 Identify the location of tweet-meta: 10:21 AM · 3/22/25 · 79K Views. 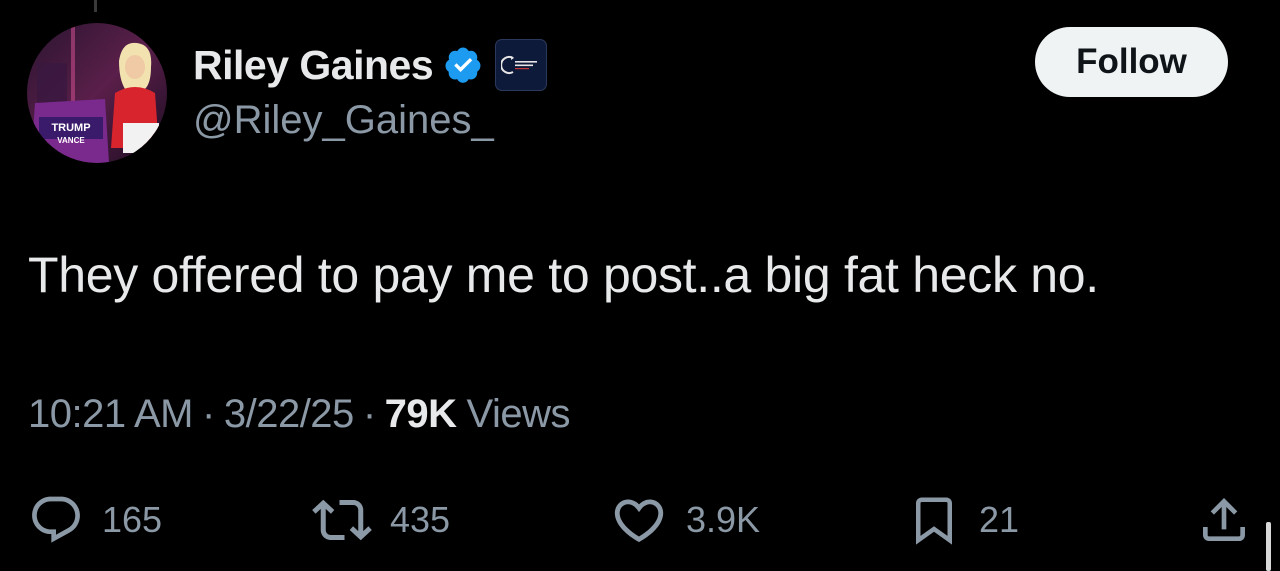
(299, 414).